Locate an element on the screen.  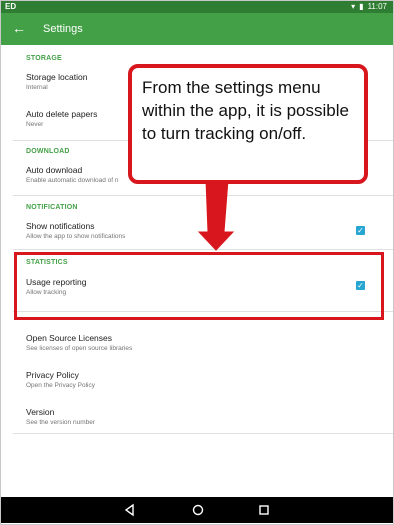
list-item-subtitle: See licenses of open source libraries is located at coordinates (79, 348).